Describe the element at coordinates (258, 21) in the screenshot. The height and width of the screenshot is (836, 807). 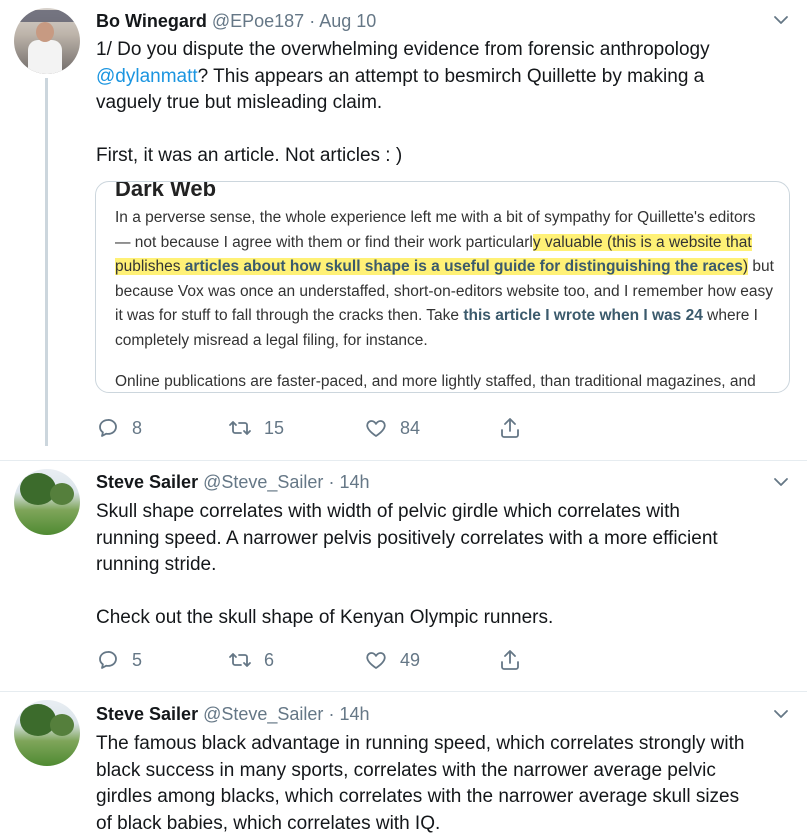
I see `author-handle: @EPoe187` at that location.